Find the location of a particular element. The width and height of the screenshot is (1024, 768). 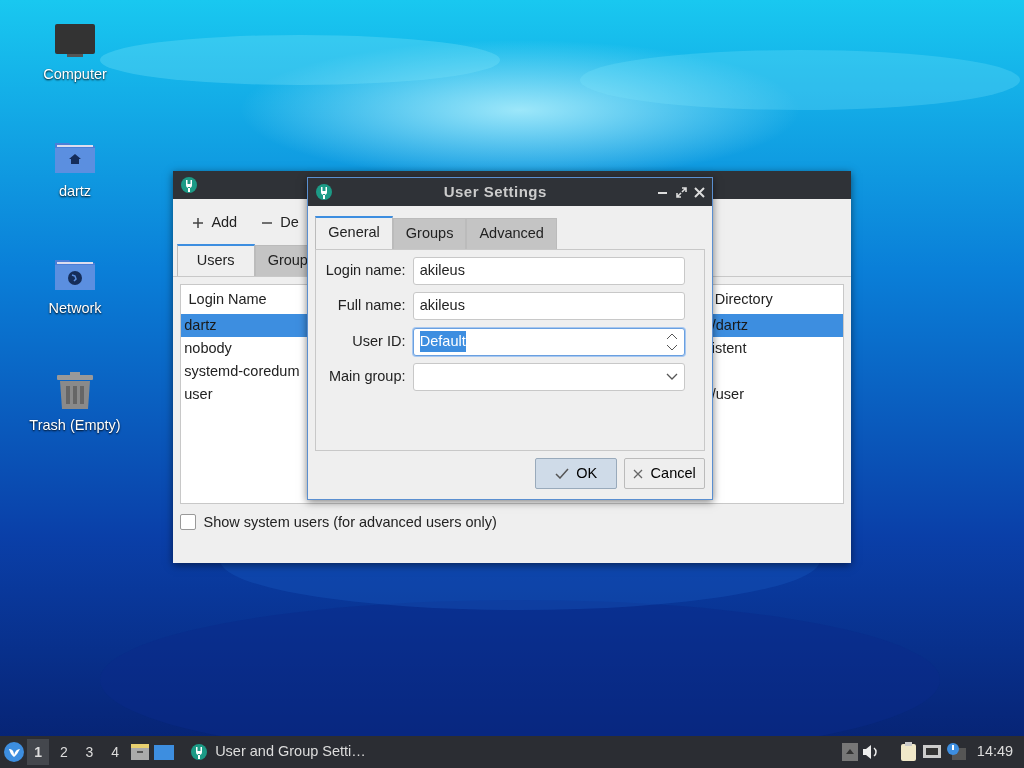

checkbox is located at coordinates (188, 522).